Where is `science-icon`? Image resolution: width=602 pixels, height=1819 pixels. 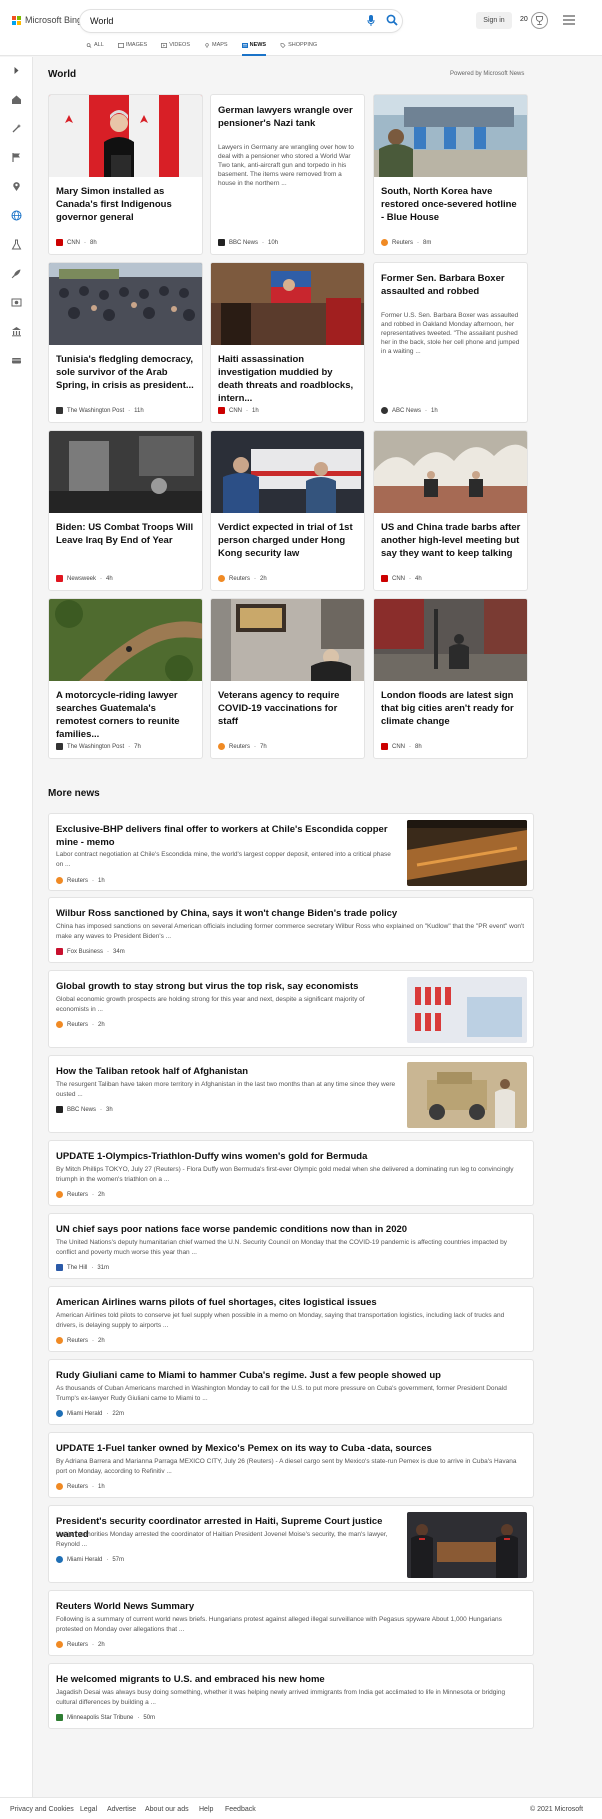 science-icon is located at coordinates (16, 244).